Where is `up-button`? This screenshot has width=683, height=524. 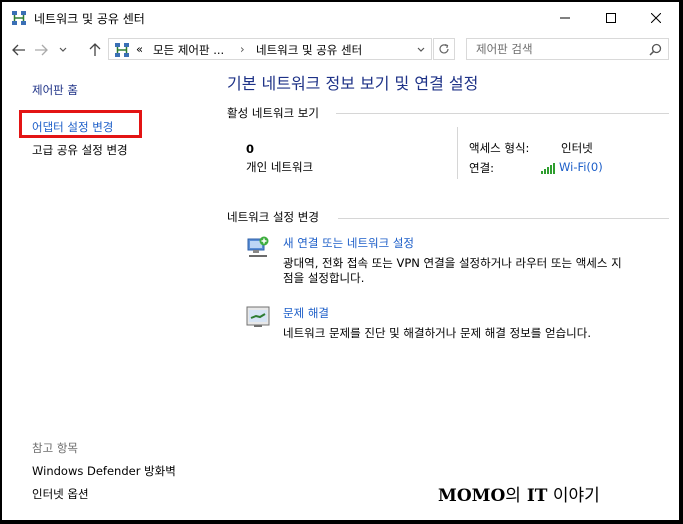 up-button is located at coordinates (95, 50).